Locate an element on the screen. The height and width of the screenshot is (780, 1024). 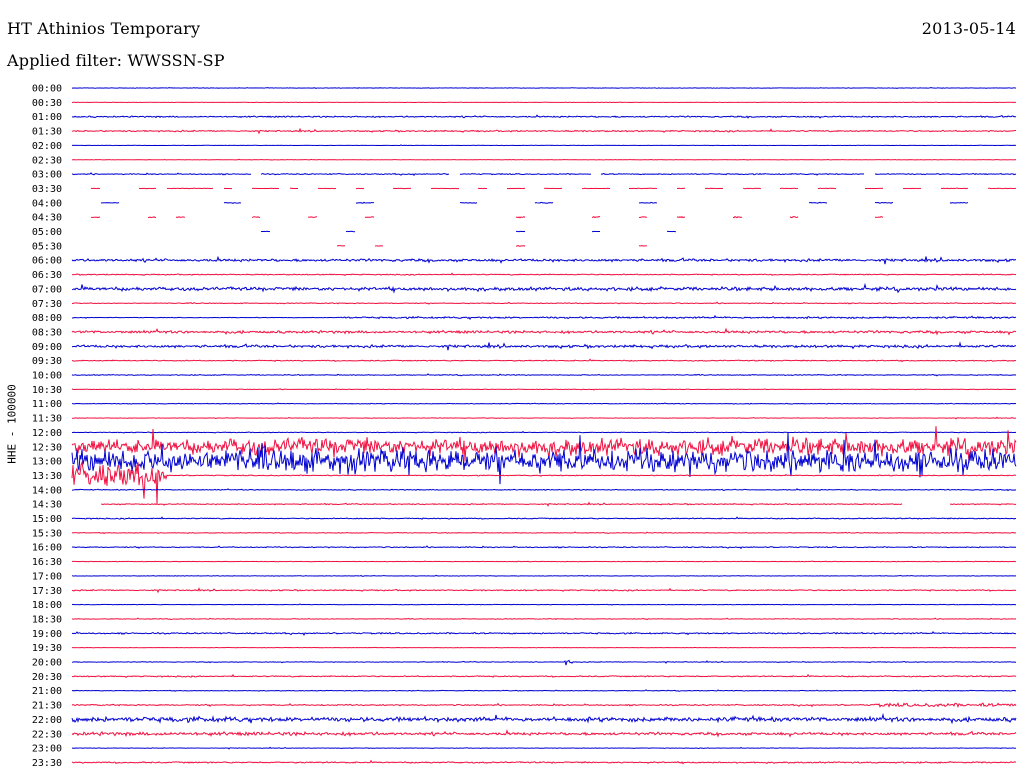
time-tick-label: 15:30 is located at coordinates (47, 533).